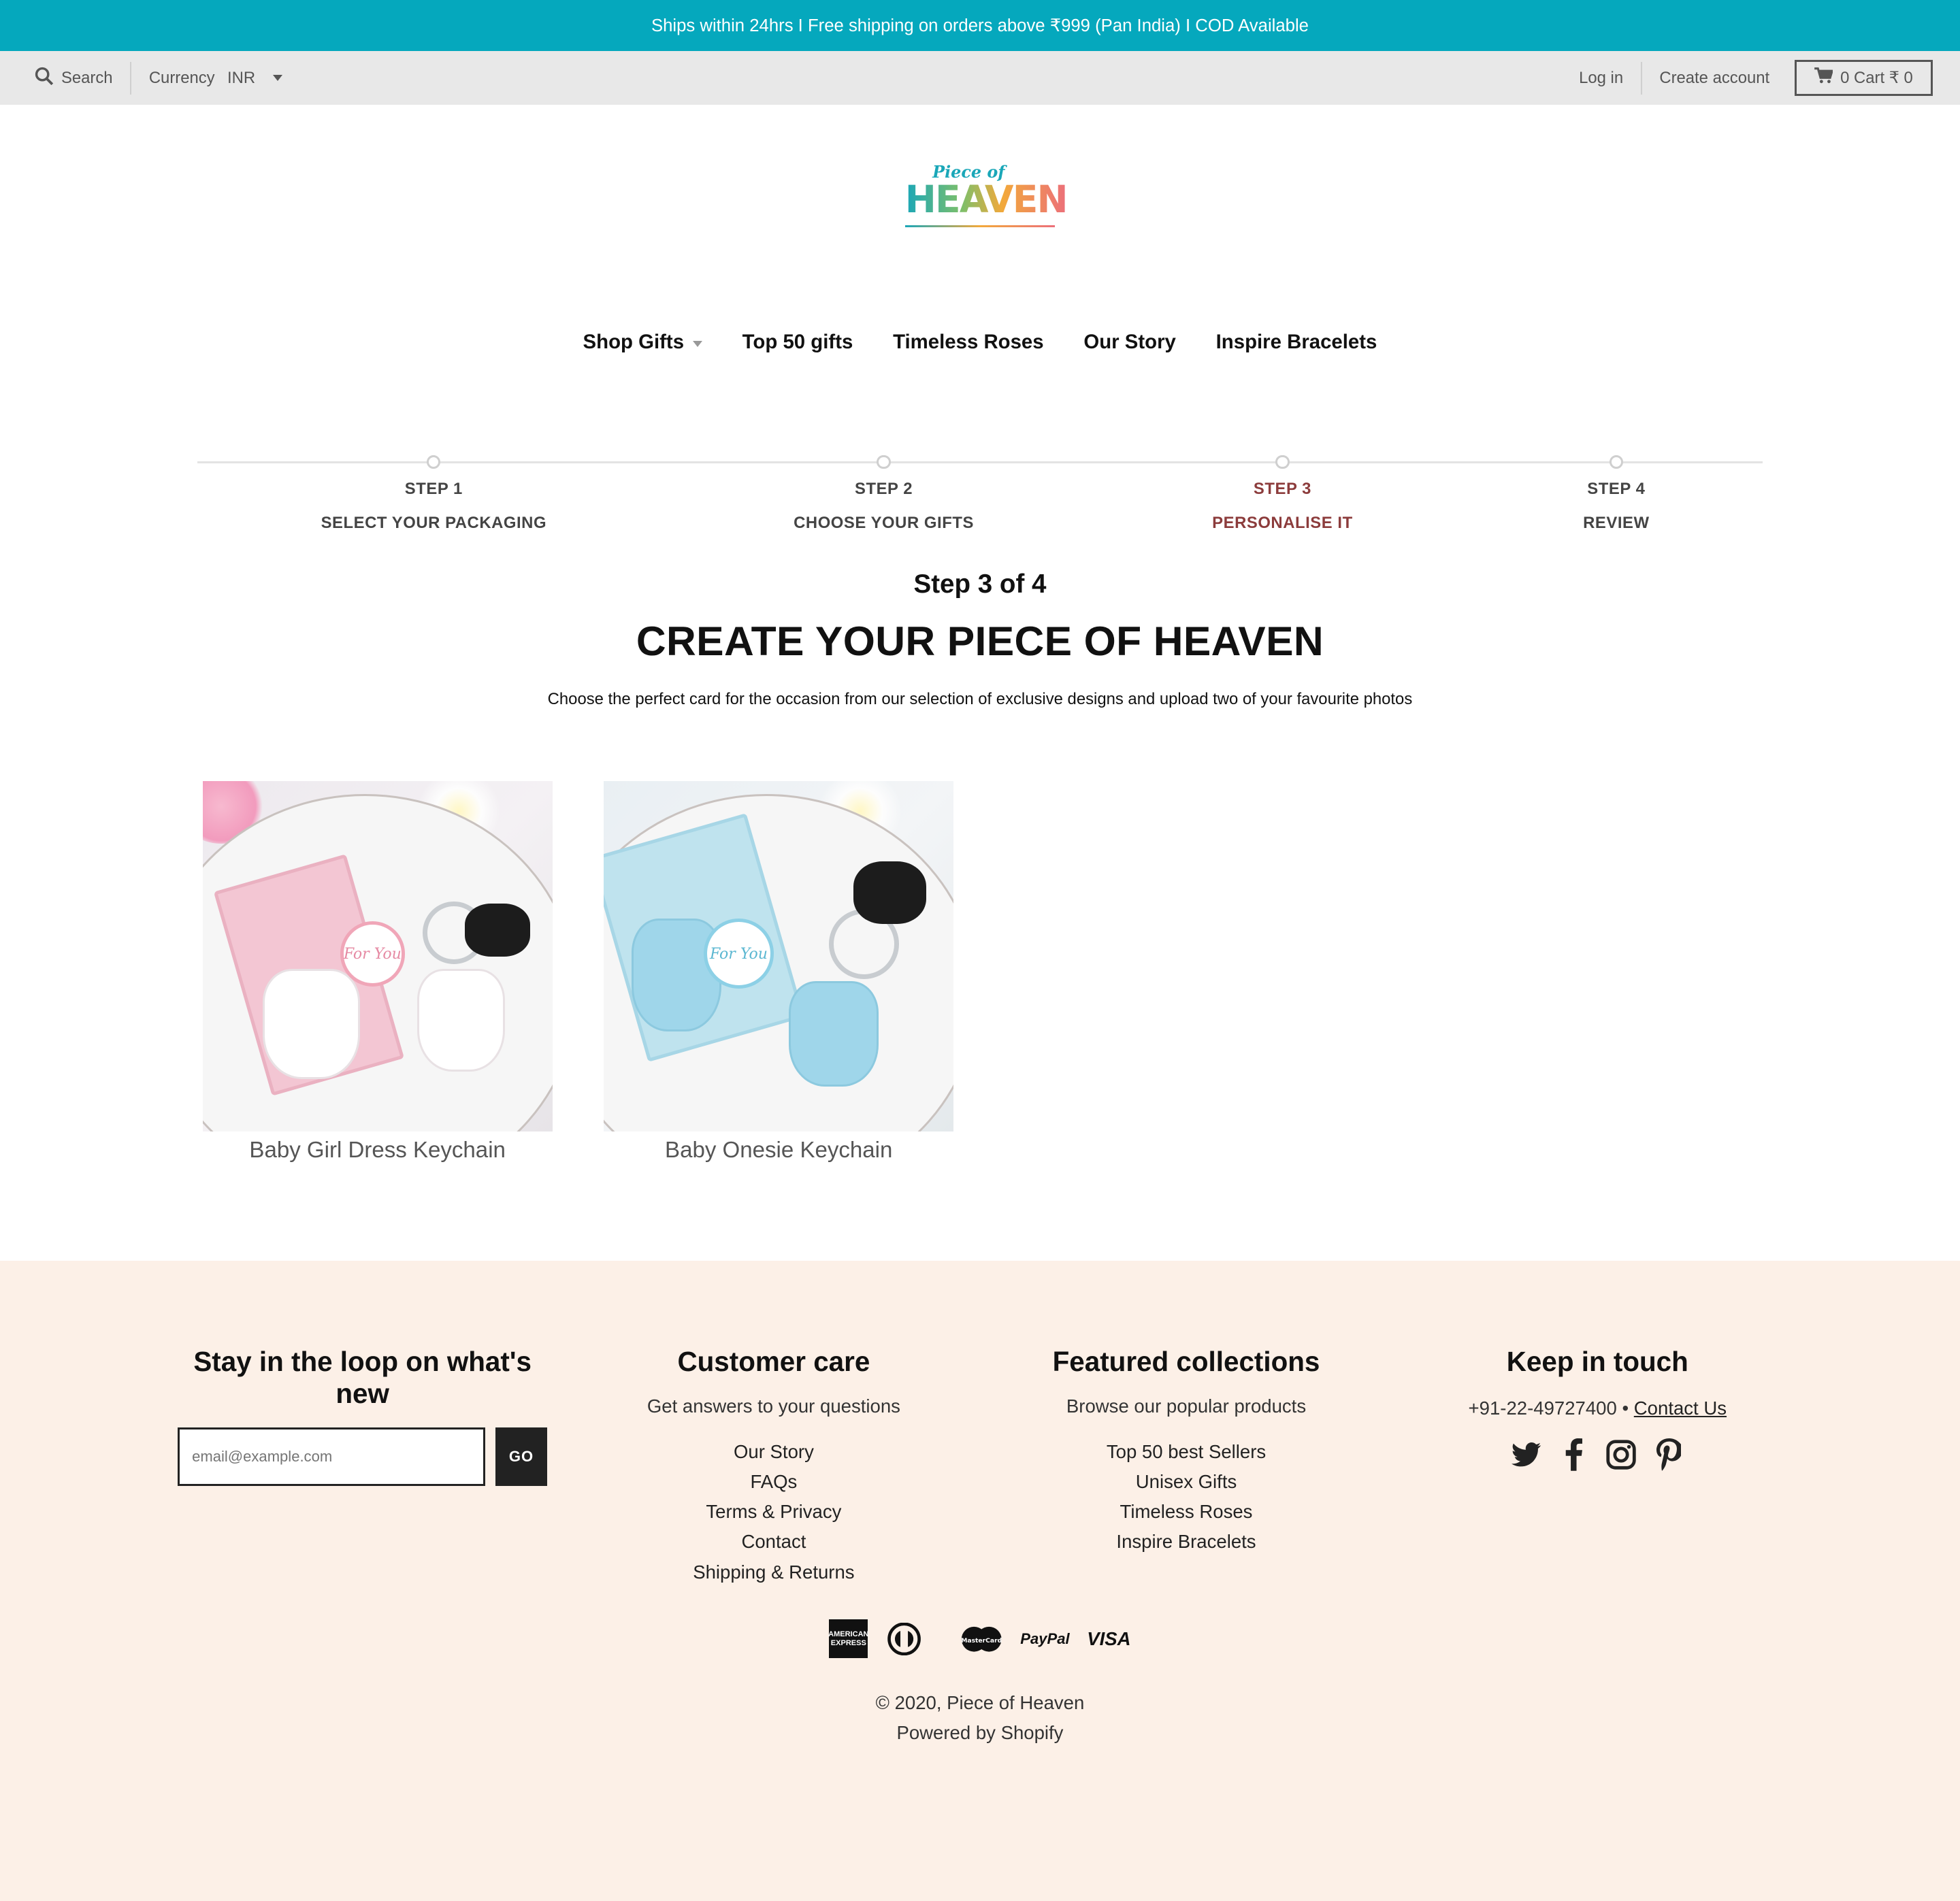 This screenshot has height=1901, width=1960. What do you see at coordinates (1598, 1454) in the screenshot?
I see `social-links` at bounding box center [1598, 1454].